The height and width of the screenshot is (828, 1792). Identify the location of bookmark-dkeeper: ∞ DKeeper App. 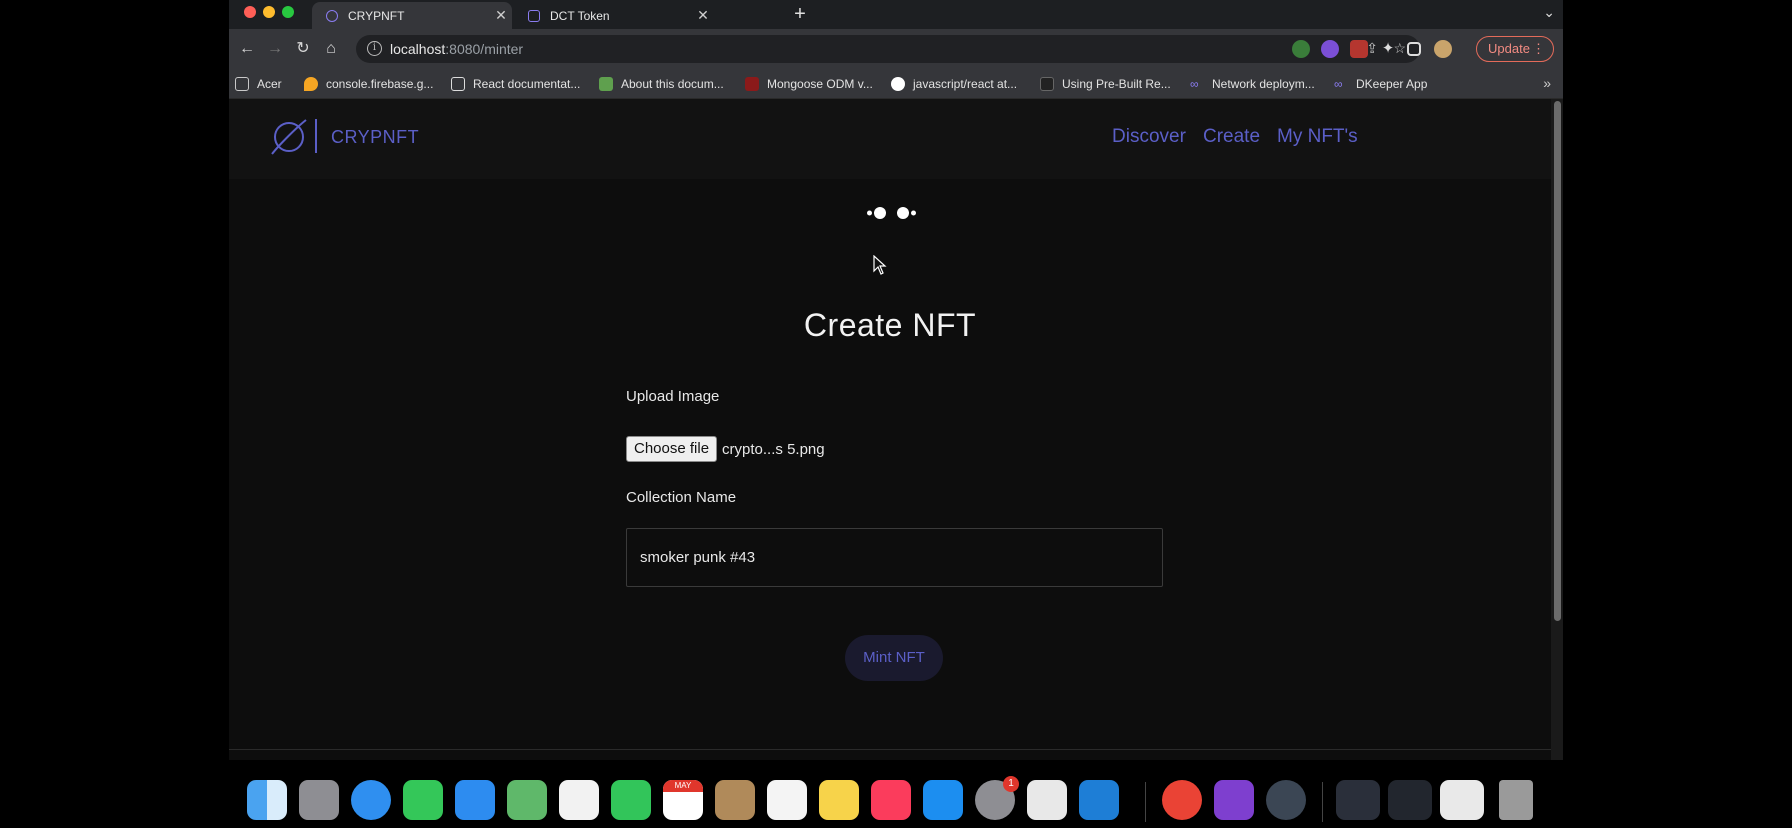
(1380, 84).